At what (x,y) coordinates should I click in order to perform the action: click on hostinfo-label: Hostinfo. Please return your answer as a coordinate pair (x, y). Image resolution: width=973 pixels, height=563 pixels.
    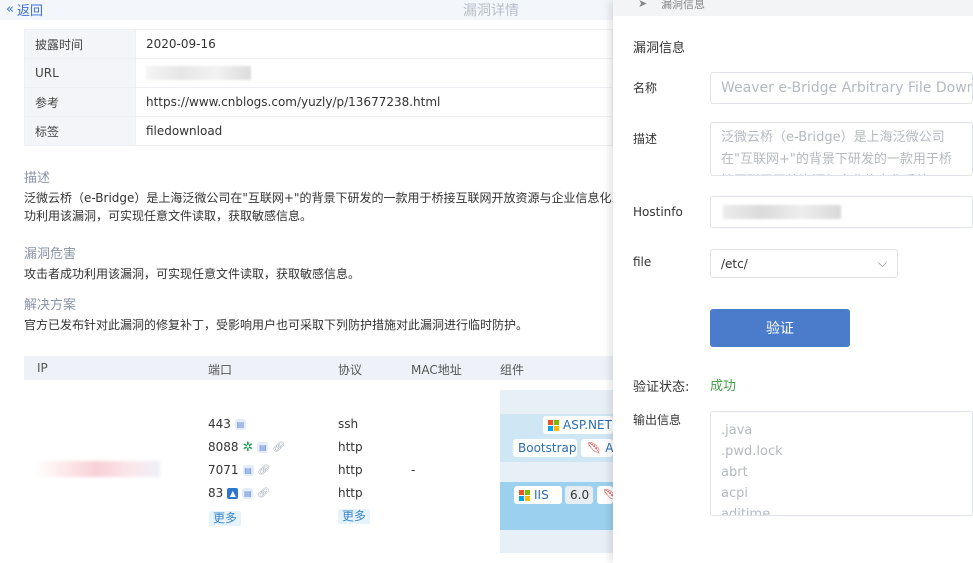
    Looking at the image, I should click on (658, 212).